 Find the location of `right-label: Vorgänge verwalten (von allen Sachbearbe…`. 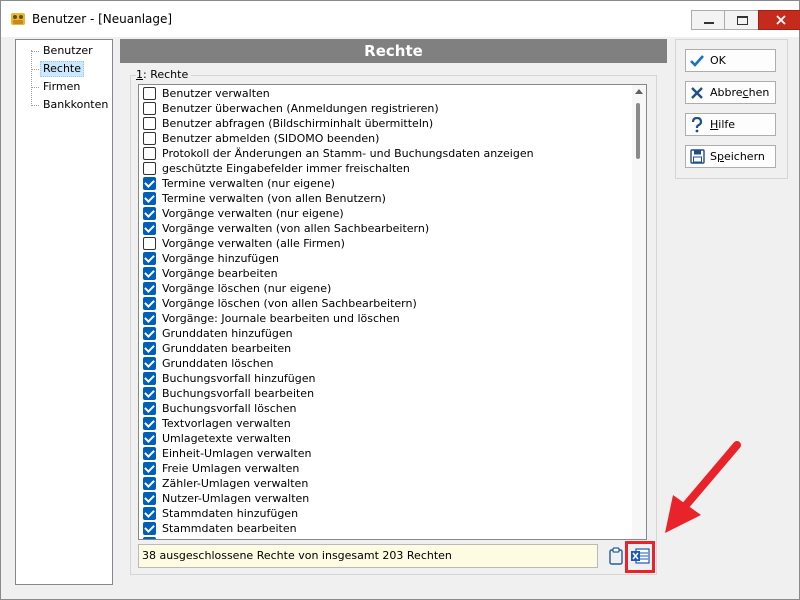

right-label: Vorgänge verwalten (von allen Sachbearbe… is located at coordinates (296, 228).